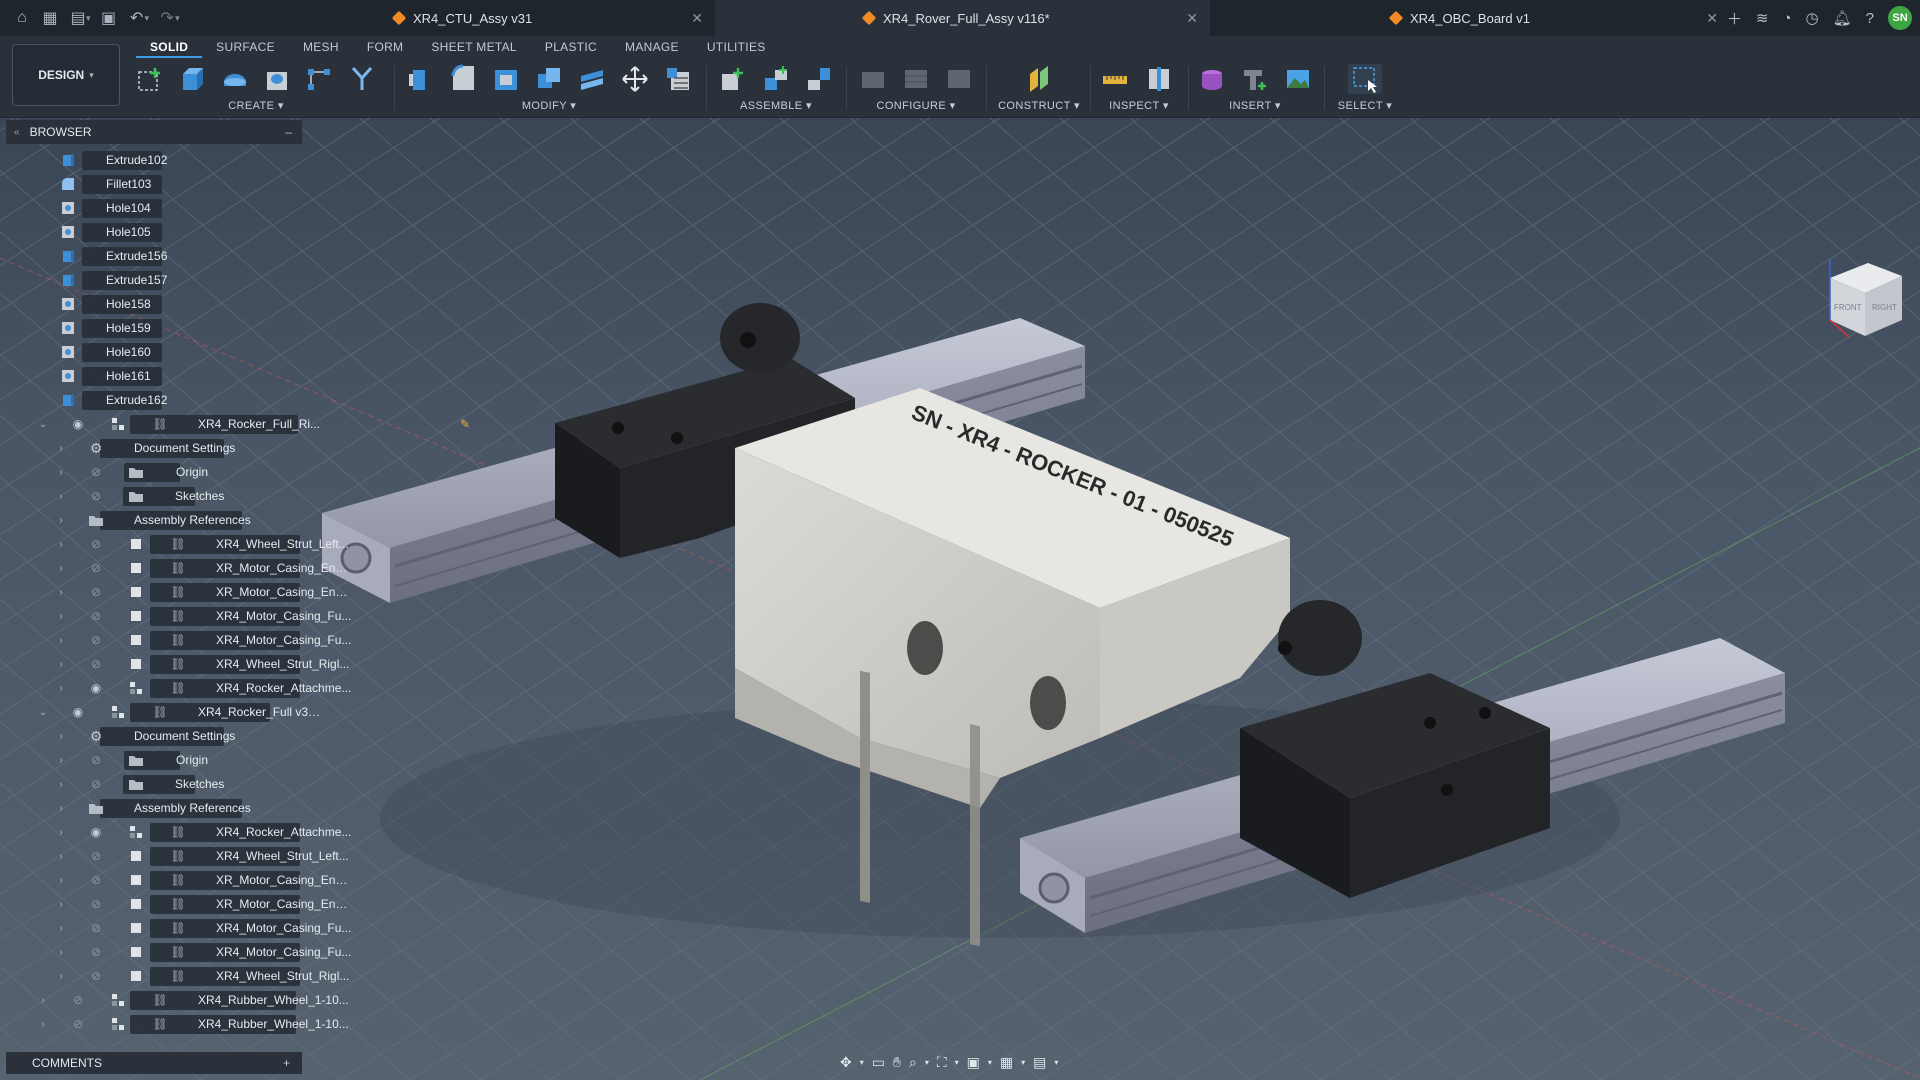 The width and height of the screenshot is (1920, 1080). What do you see at coordinates (162, 712) in the screenshot?
I see `component-node: ⌄ ◉ ⛓︎ XR4_Rocker_Full v31:2` at bounding box center [162, 712].